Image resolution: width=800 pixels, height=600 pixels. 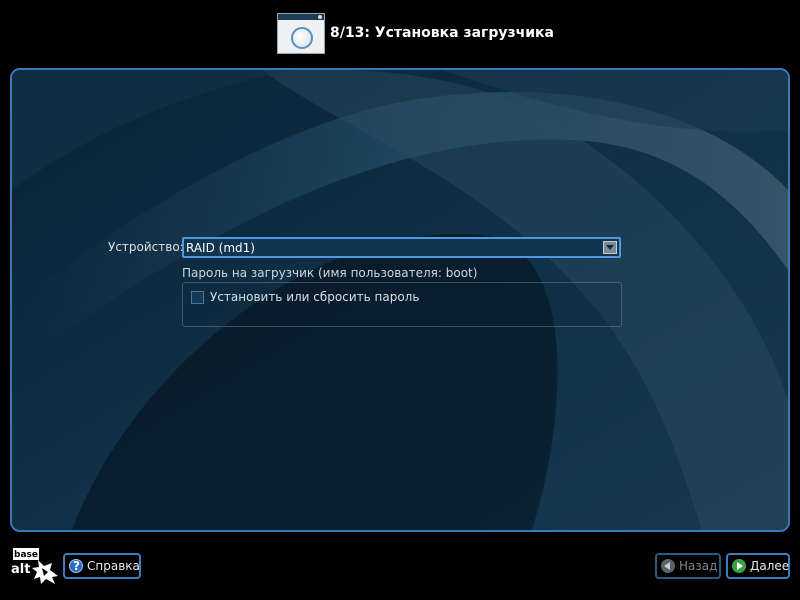 I want to click on device-label: Устройство:, so click(x=146, y=247).